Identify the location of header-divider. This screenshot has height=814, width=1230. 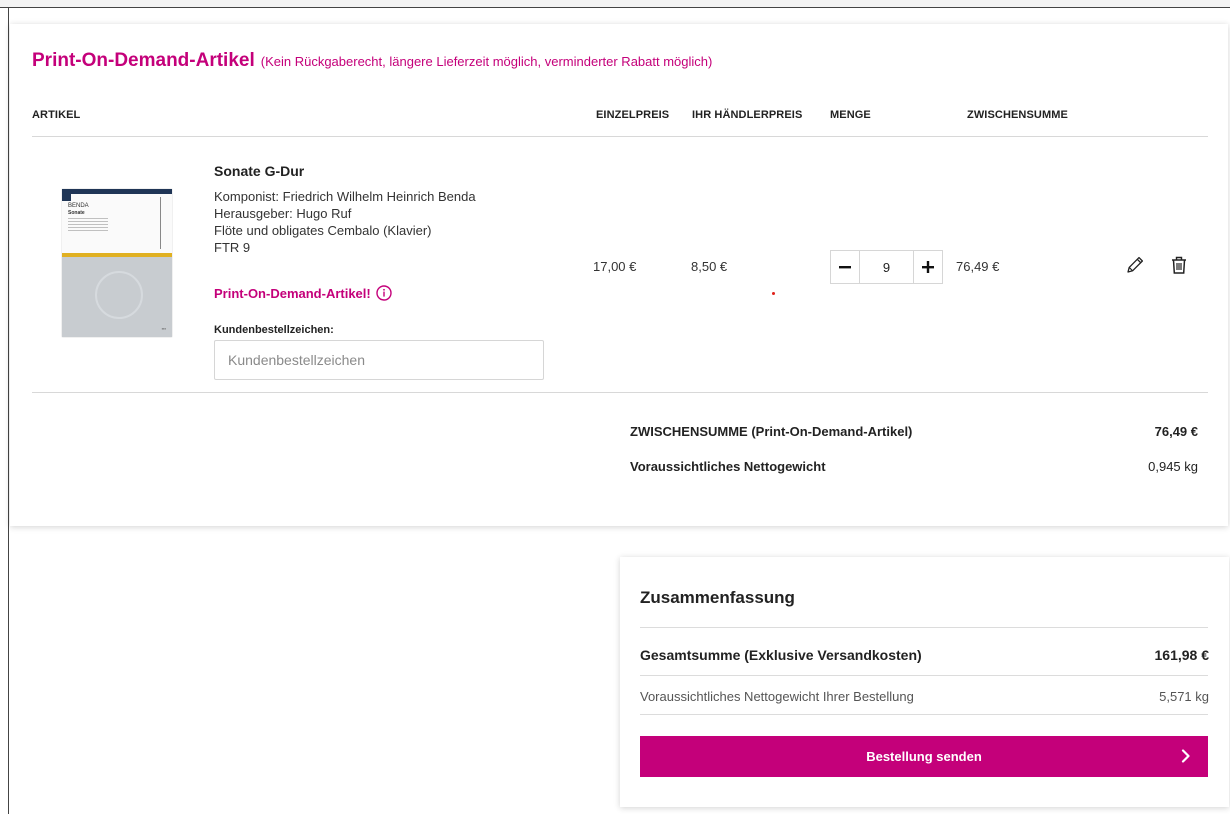
(620, 136).